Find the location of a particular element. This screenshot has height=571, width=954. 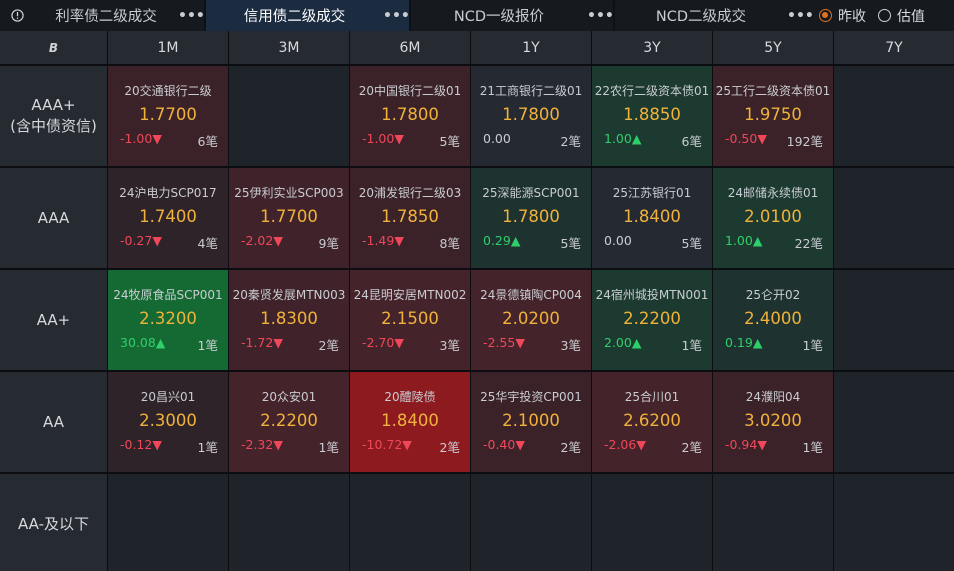

yield-change: 30.08▲ is located at coordinates (143, 342).